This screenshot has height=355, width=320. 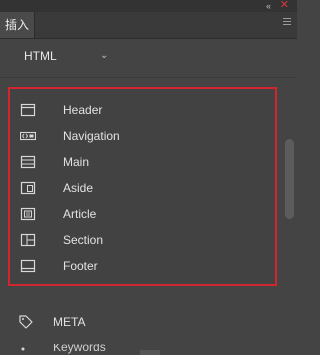 I want to click on section-icon, so click(x=28, y=240).